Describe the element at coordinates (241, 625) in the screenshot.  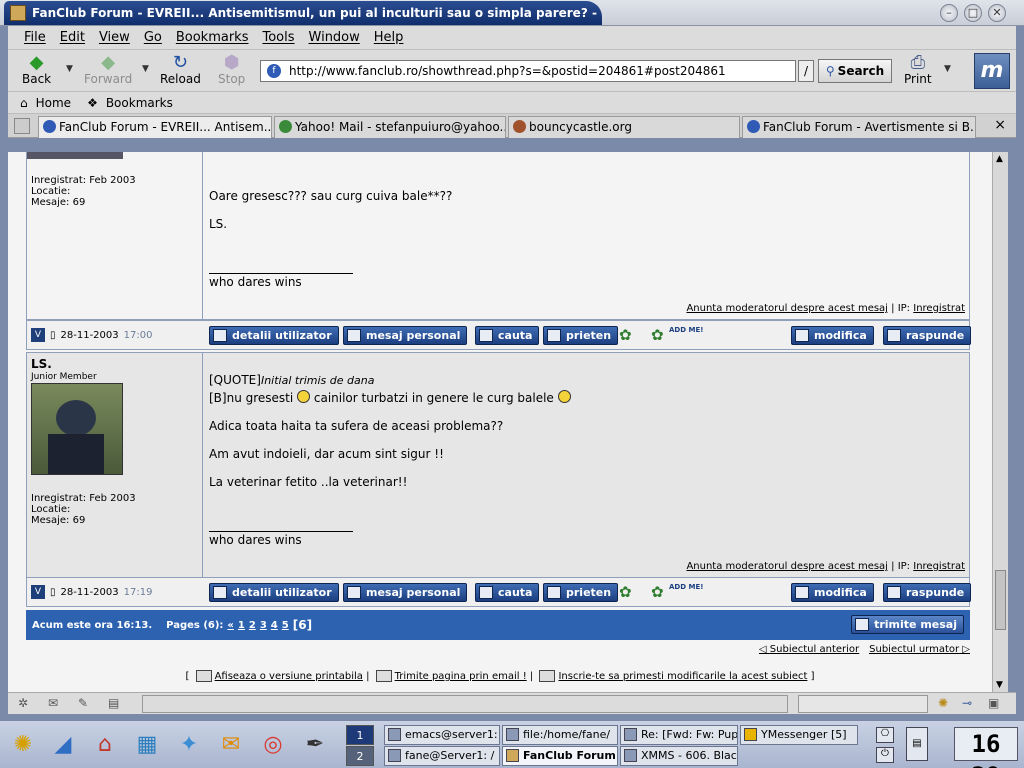
I see `page-link: 1` at that location.